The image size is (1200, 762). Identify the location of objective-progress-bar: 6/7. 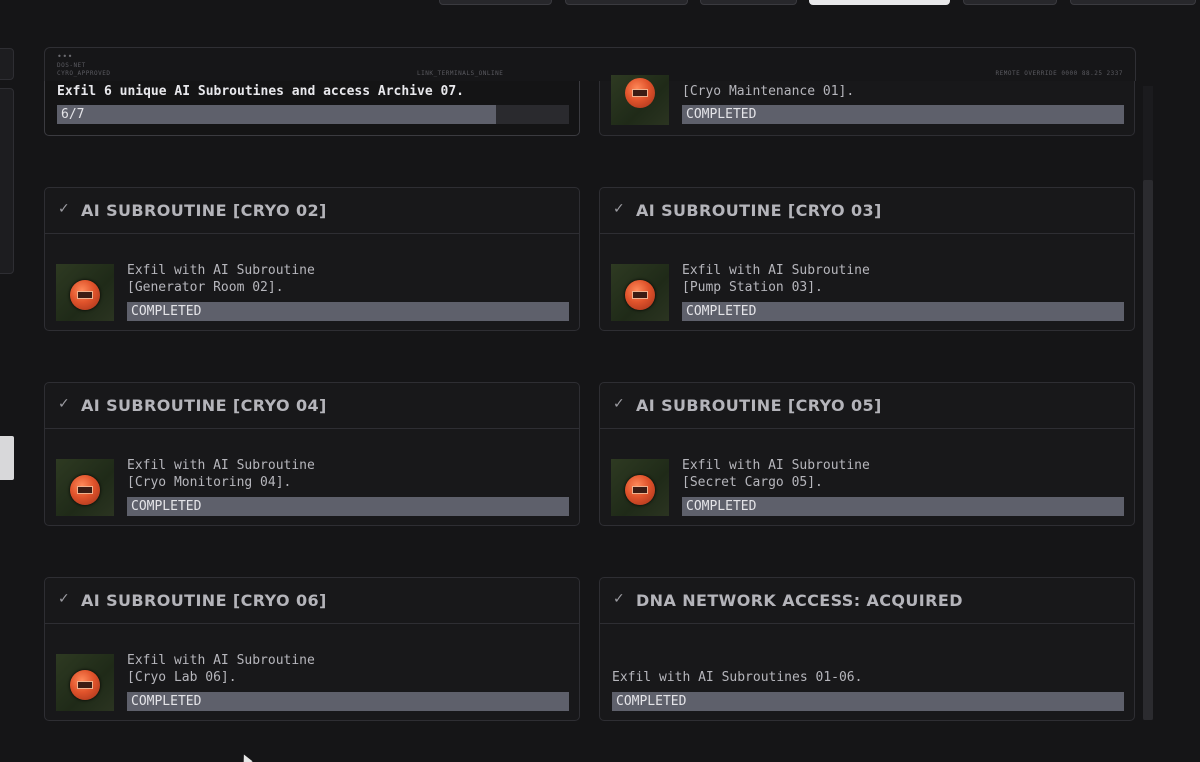
(313, 114).